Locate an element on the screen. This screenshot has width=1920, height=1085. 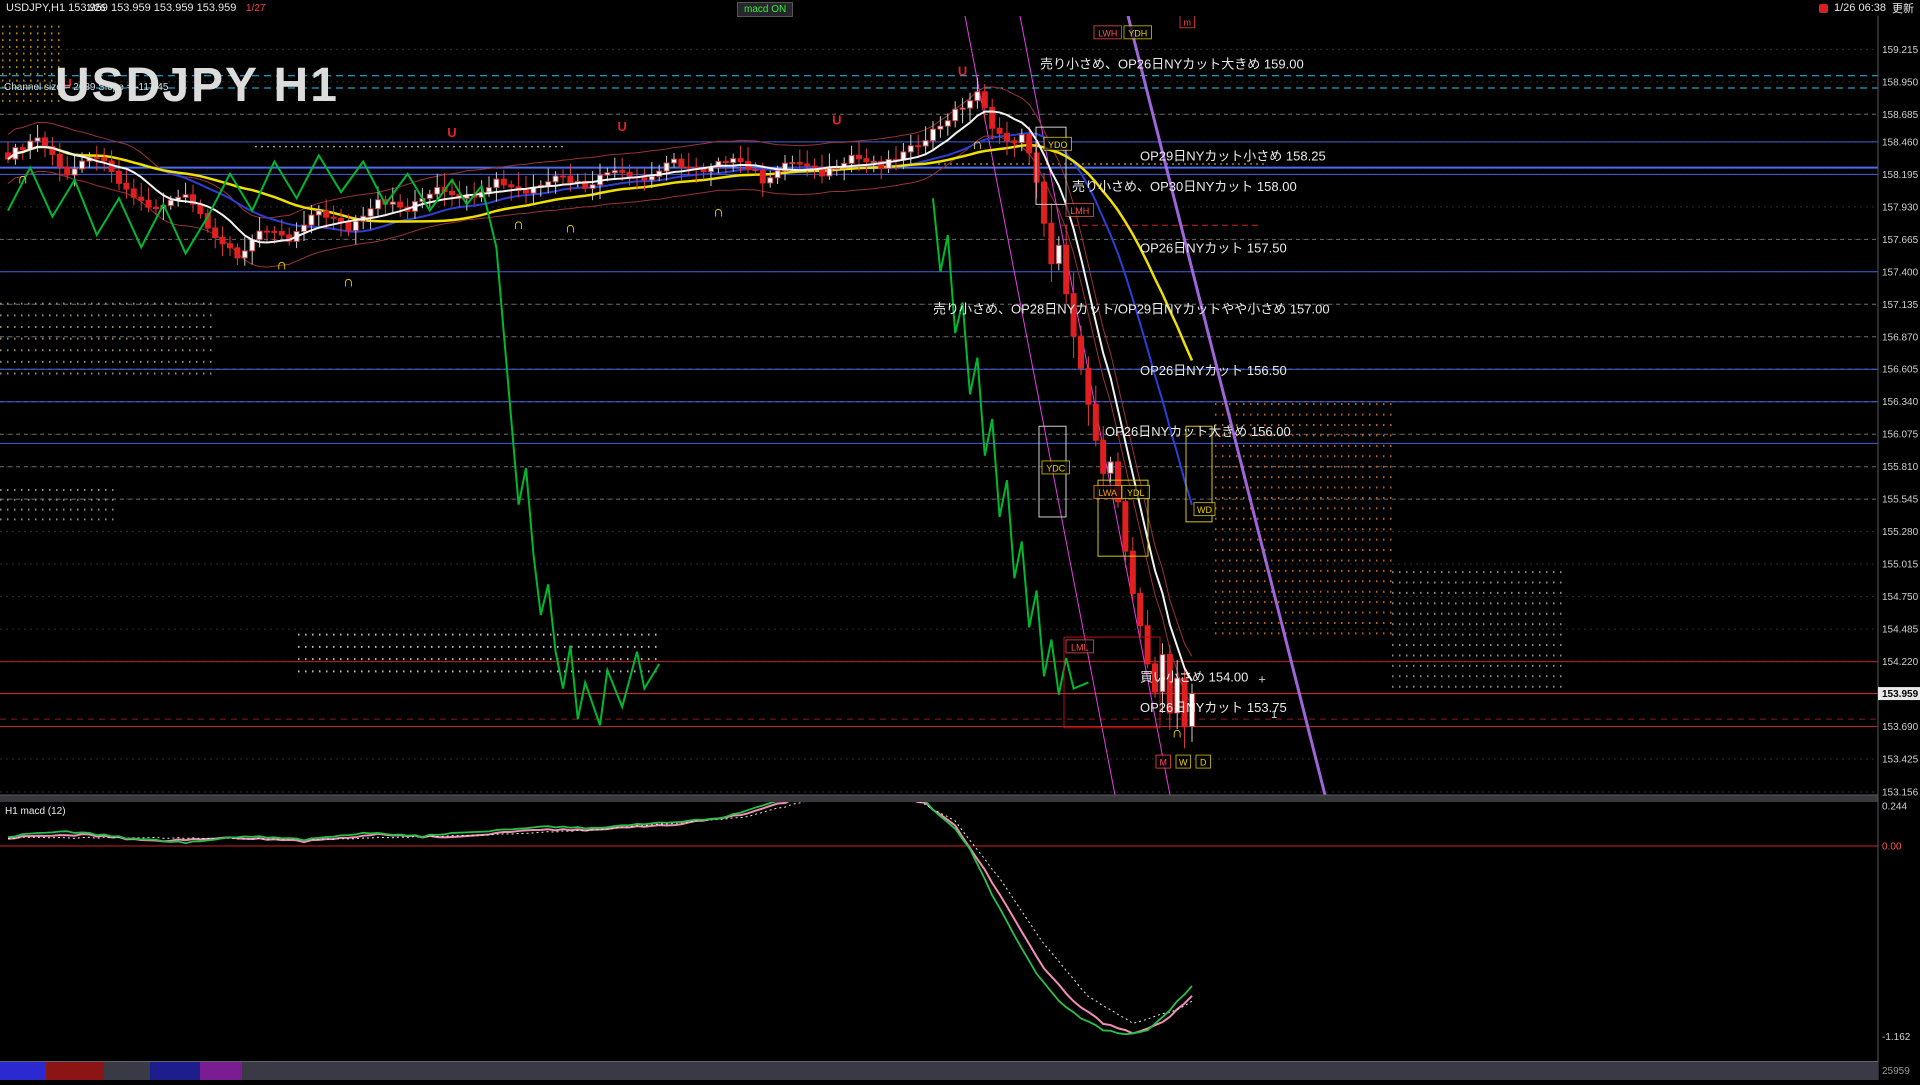
update-icon is located at coordinates (1823, 8).